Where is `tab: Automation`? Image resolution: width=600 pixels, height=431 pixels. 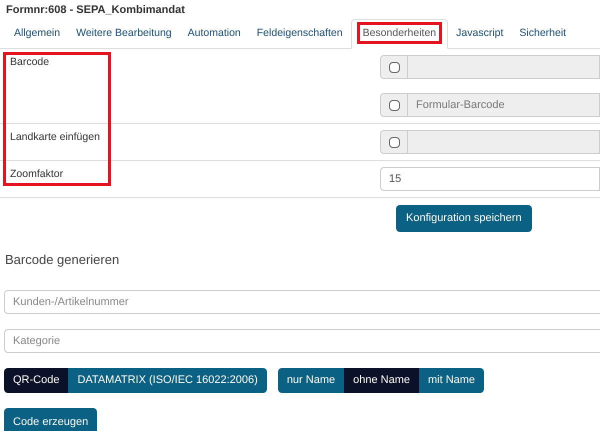 tab: Automation is located at coordinates (214, 34).